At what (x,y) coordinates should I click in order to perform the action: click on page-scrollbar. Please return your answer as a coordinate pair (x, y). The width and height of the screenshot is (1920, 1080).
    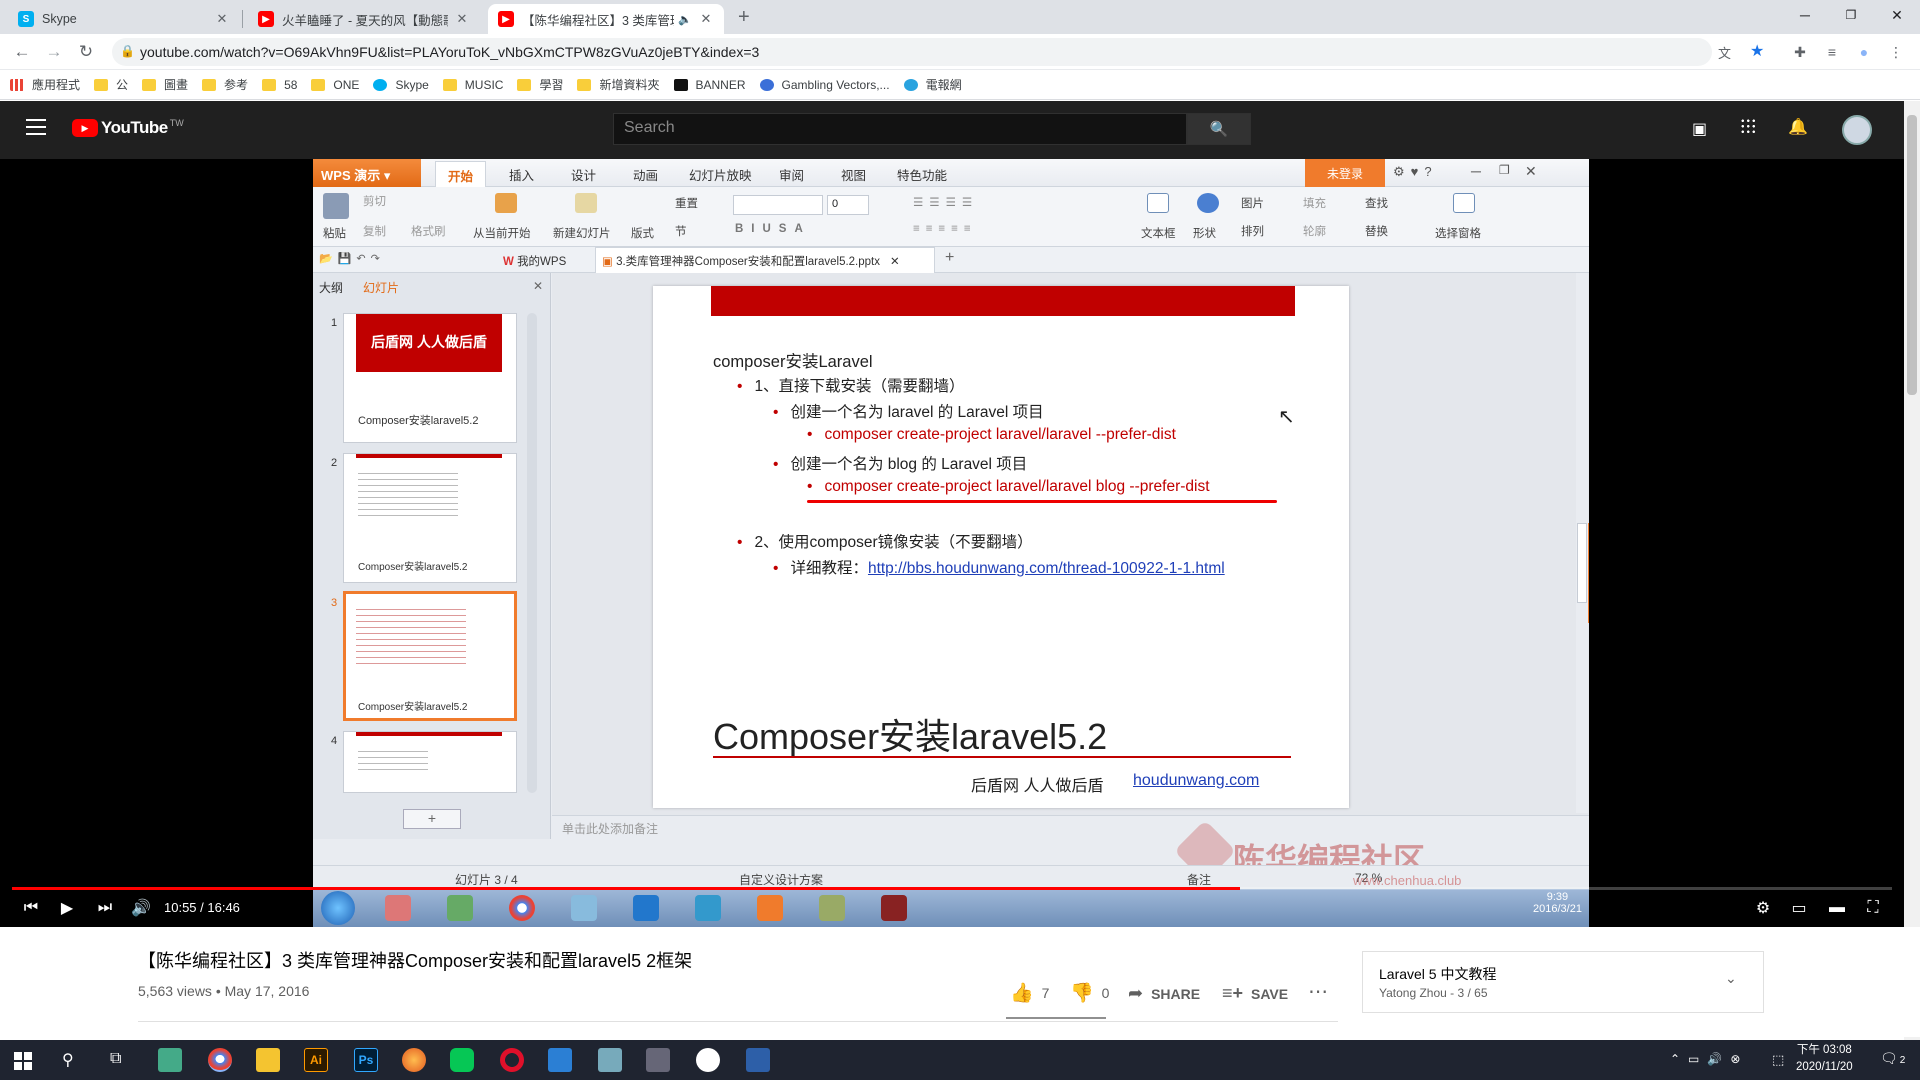
    Looking at the image, I should click on (1912, 570).